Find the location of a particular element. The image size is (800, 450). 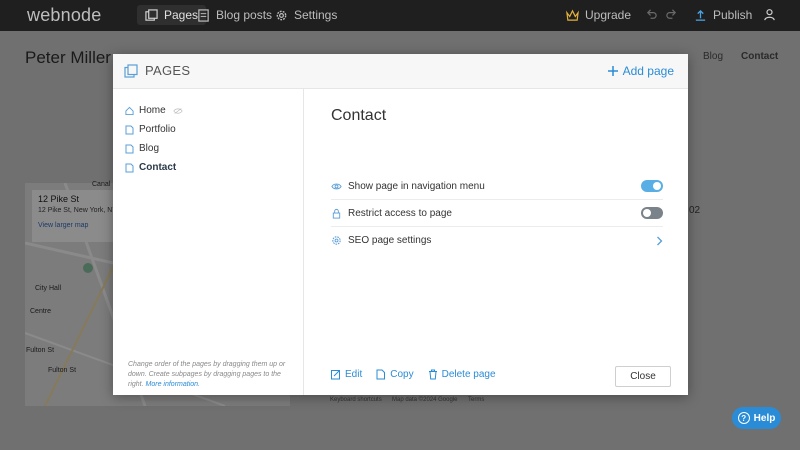

setting-label: SEO page settings is located at coordinates (390, 240).